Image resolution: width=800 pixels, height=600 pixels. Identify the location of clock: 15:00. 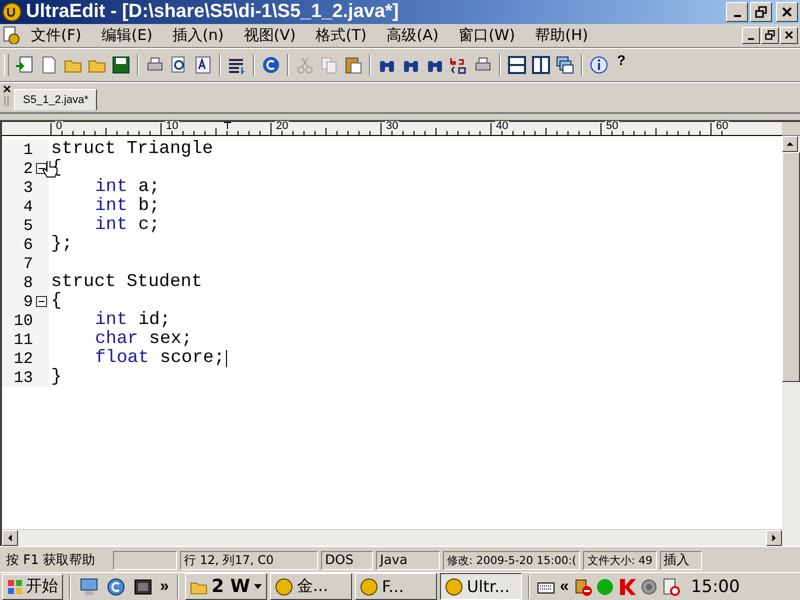
(715, 586).